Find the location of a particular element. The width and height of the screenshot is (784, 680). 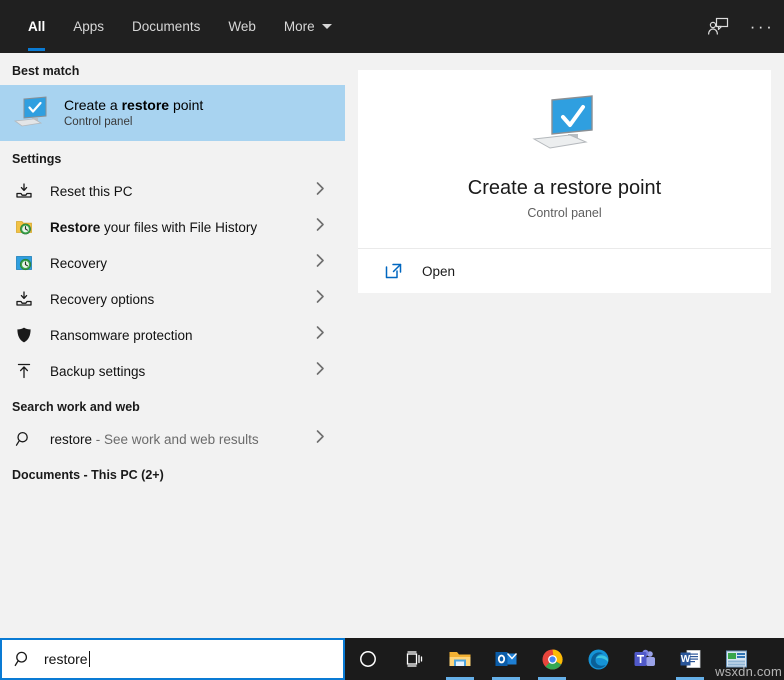

best-match-result: Create a restore point Control panel is located at coordinates (172, 113).